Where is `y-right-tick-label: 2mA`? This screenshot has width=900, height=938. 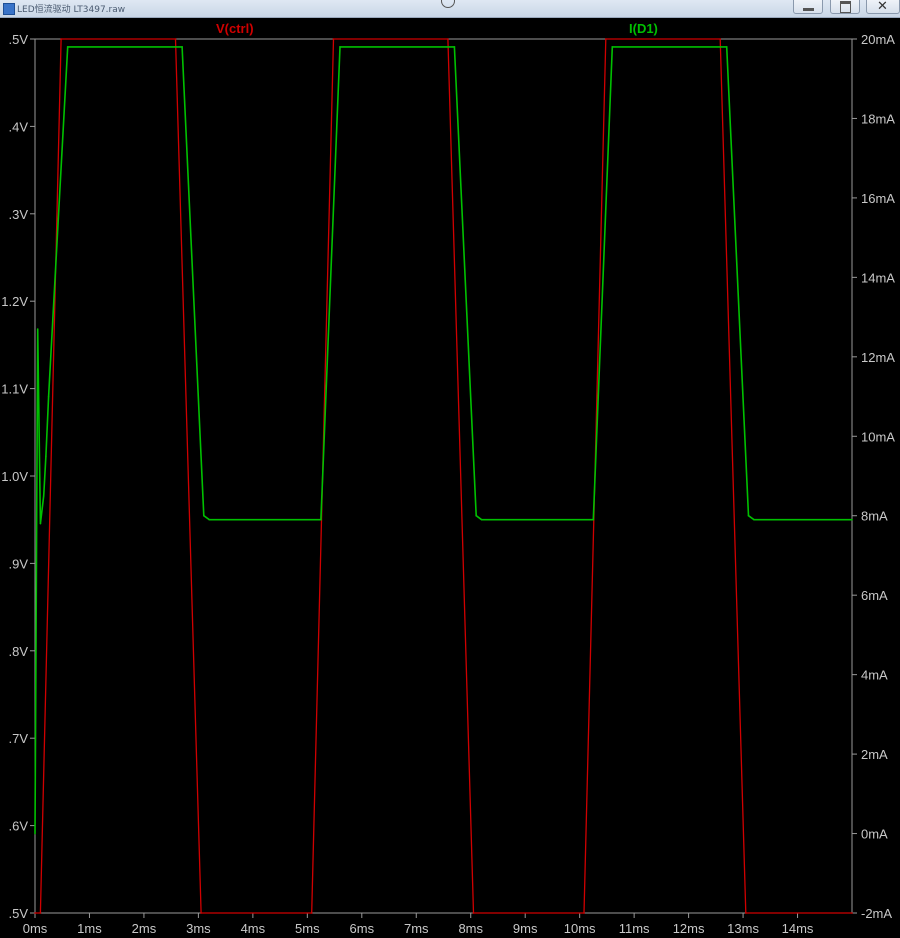 y-right-tick-label: 2mA is located at coordinates (874, 754).